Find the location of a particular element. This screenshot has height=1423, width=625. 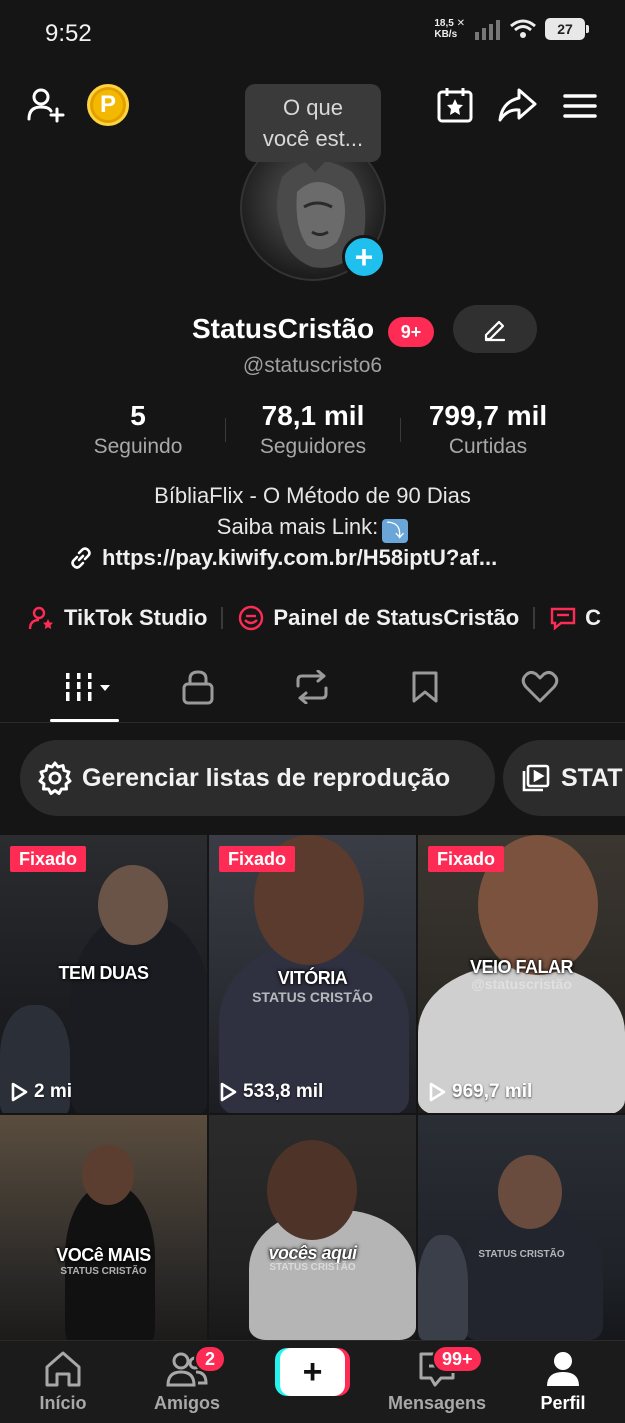

pencil-icon is located at coordinates (495, 331).